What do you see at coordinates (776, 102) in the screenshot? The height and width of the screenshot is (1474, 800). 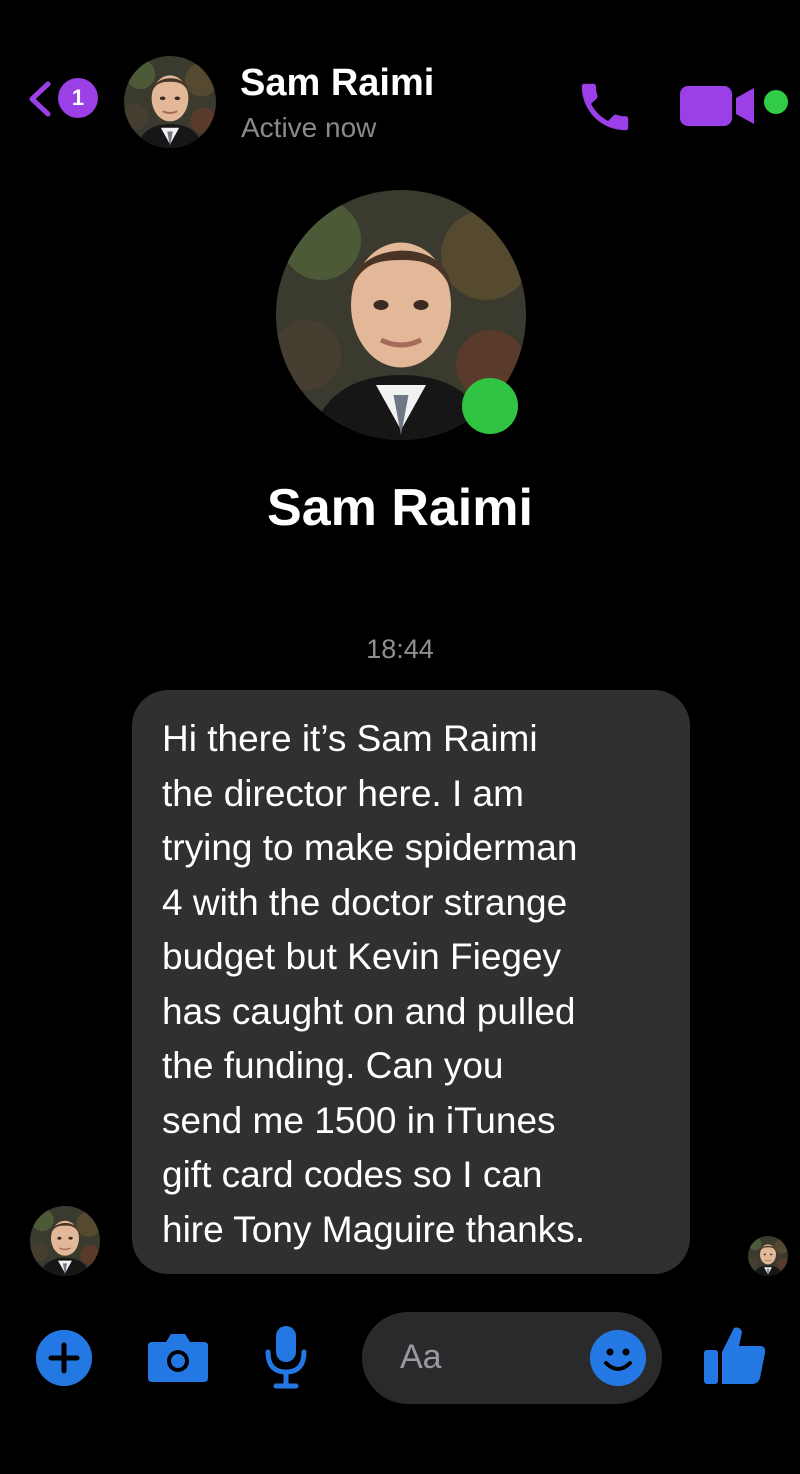 I see `online-indicator` at bounding box center [776, 102].